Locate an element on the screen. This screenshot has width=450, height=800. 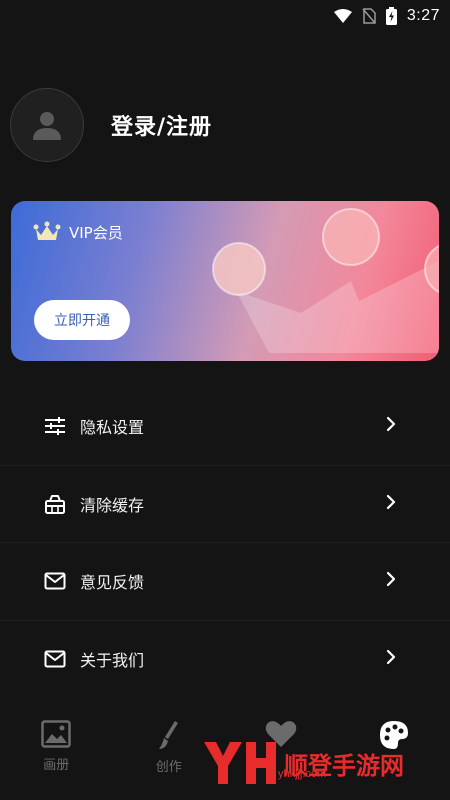
menu-item-label: 关于我们 is located at coordinates (112, 661).